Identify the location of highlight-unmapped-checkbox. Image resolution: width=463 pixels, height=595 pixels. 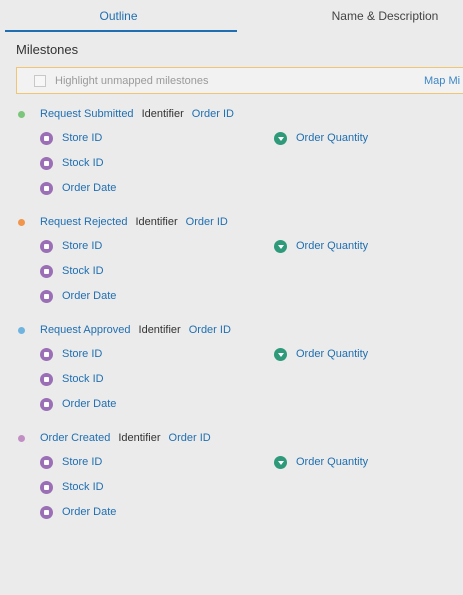
(40, 80).